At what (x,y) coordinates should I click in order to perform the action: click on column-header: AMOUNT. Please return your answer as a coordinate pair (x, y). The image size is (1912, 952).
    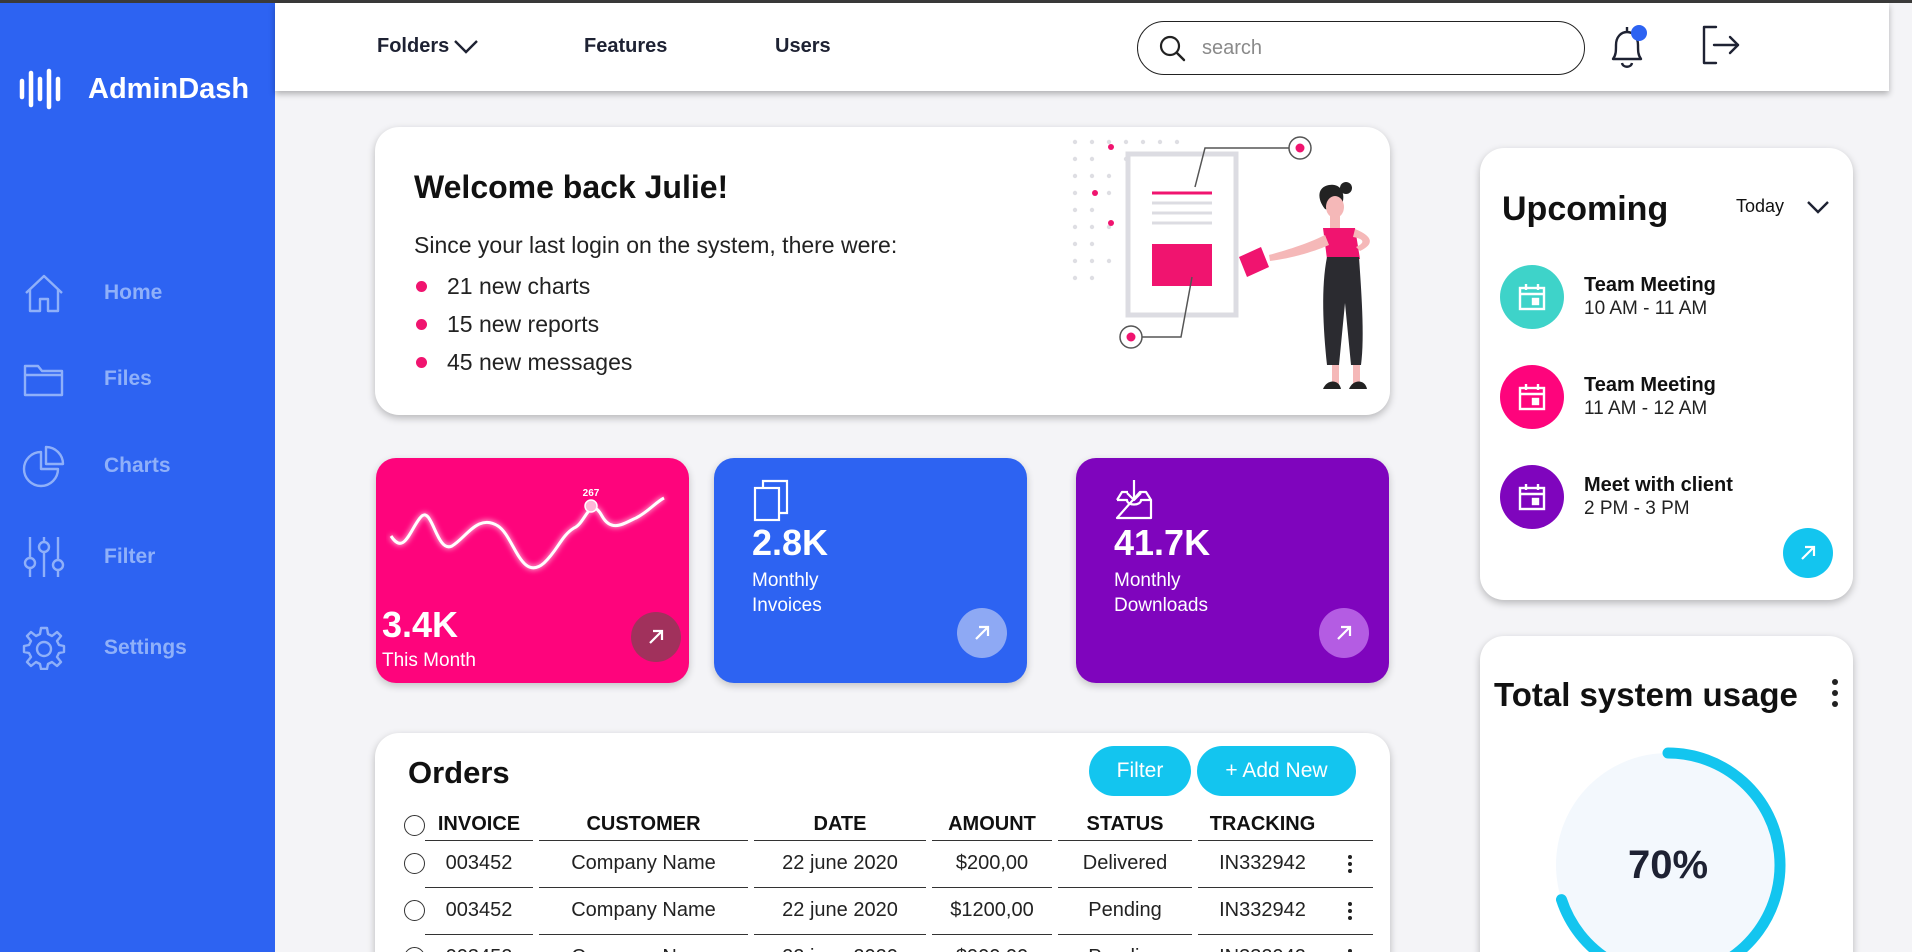
    Looking at the image, I should click on (992, 825).